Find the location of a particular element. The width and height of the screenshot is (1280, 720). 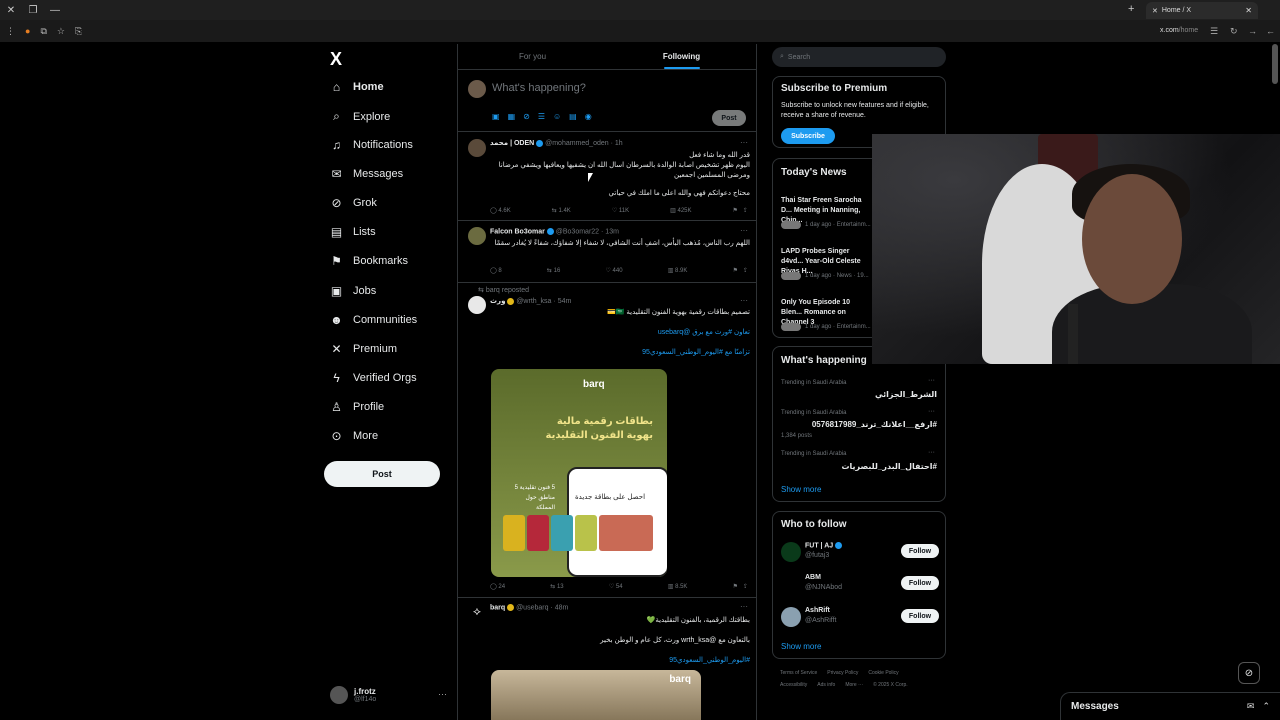

barq-logo-icon: ⟡ is located at coordinates (477, 613).